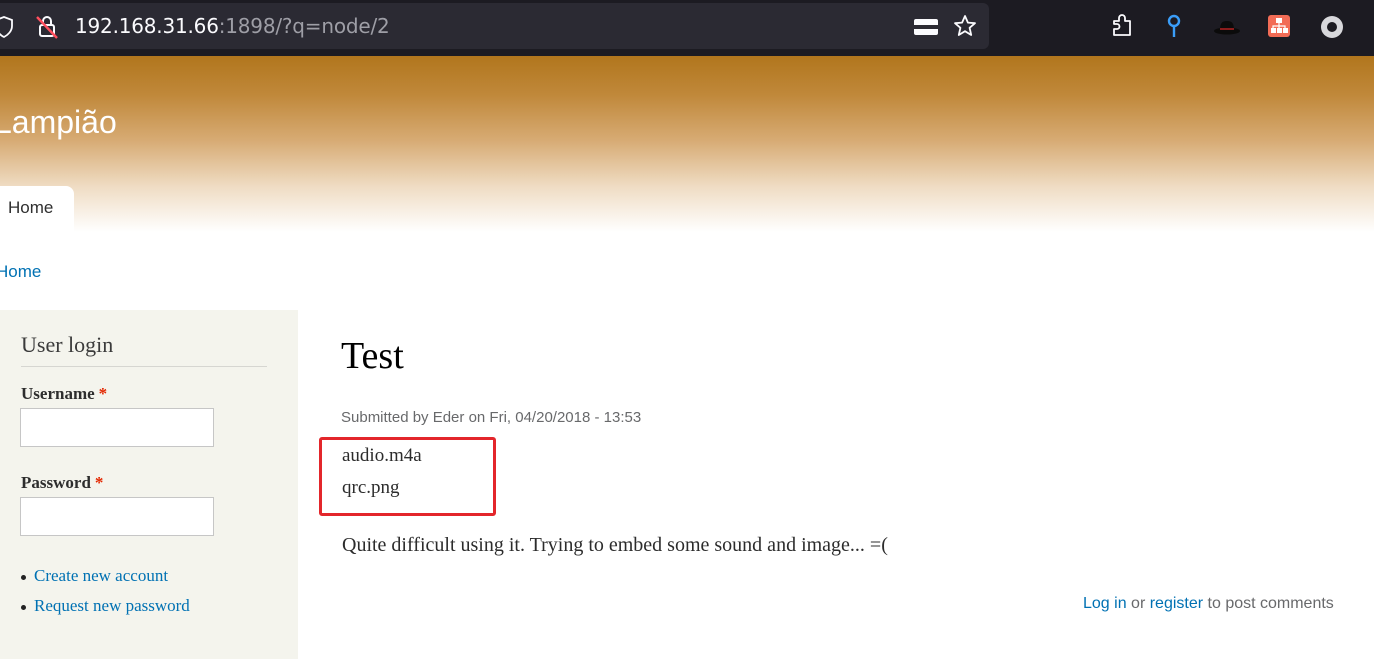 The image size is (1374, 659). What do you see at coordinates (1227, 27) in the screenshot?
I see `hat-extension-icon` at bounding box center [1227, 27].